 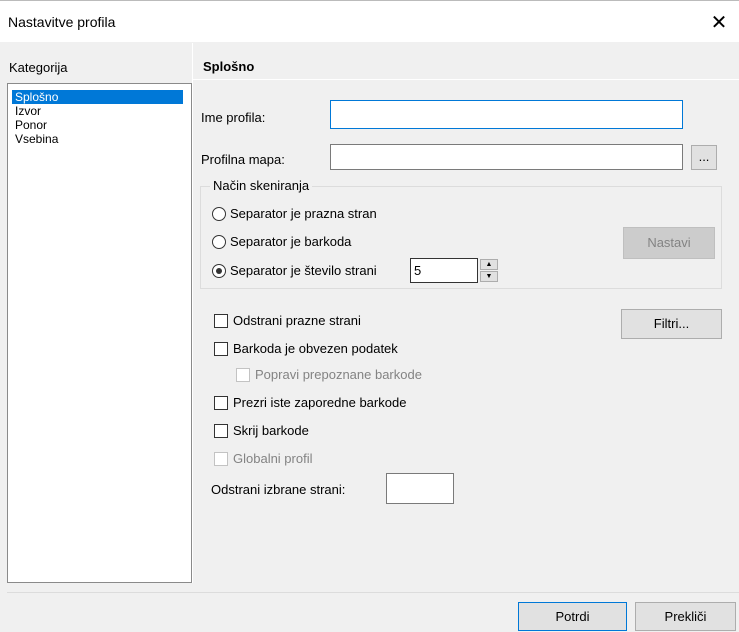 I want to click on global-profile-label: Globalni profil, so click(x=273, y=458).